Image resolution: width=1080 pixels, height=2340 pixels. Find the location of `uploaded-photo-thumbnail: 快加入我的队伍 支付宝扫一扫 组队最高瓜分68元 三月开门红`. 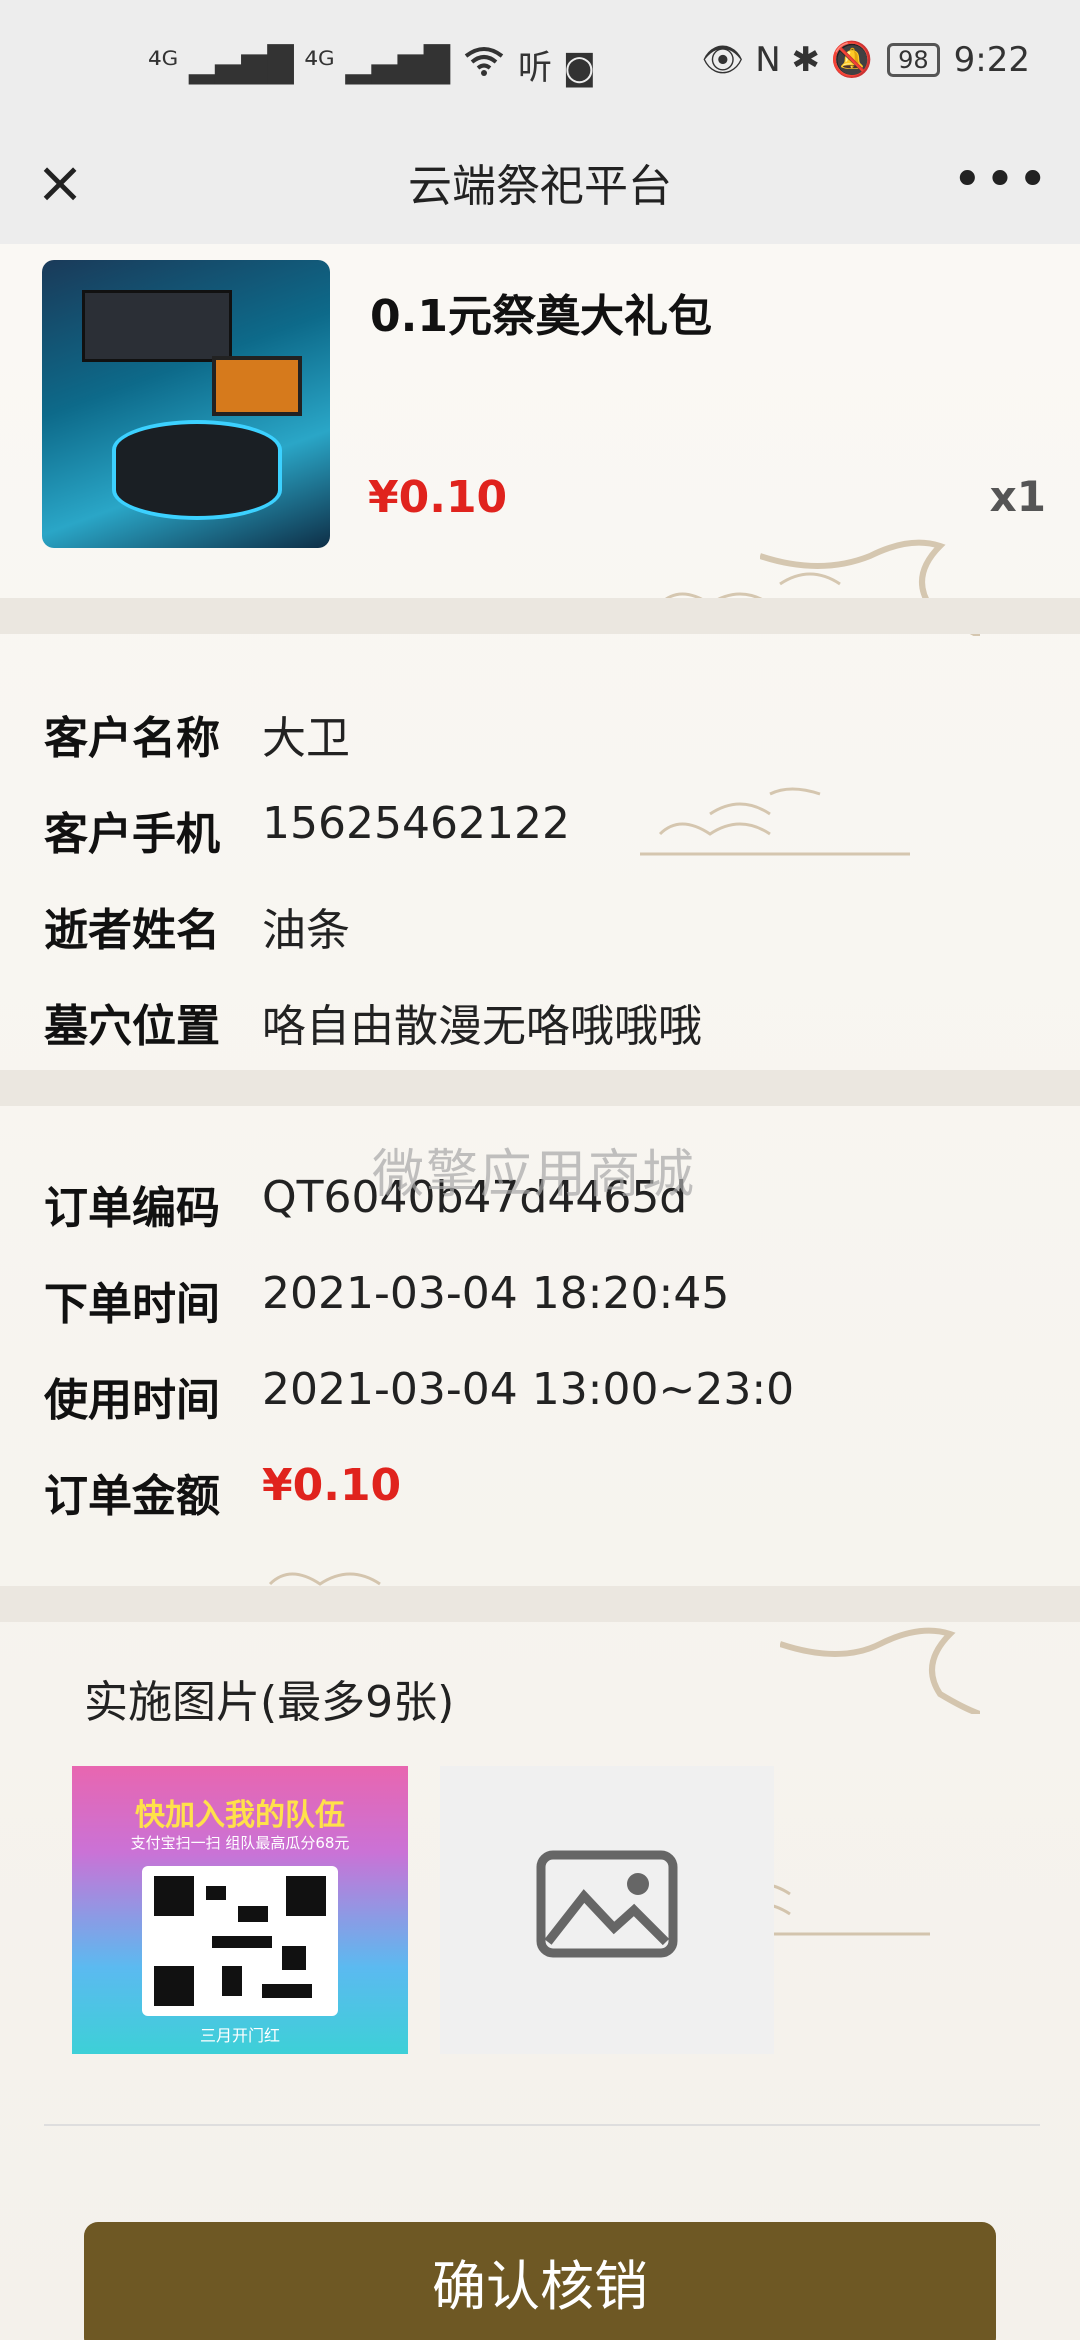

uploaded-photo-thumbnail: 快加入我的队伍 支付宝扫一扫 组队最高瓜分68元 三月开门红 is located at coordinates (240, 1910).